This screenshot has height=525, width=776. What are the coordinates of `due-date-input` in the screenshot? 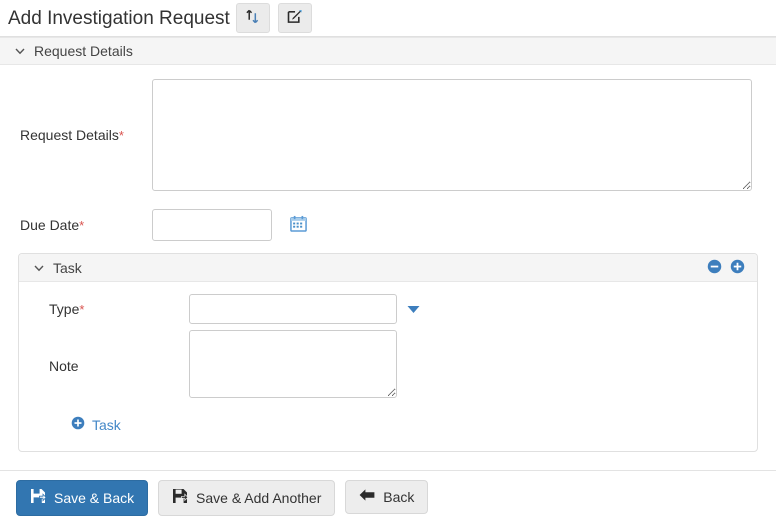 It's located at (212, 225).